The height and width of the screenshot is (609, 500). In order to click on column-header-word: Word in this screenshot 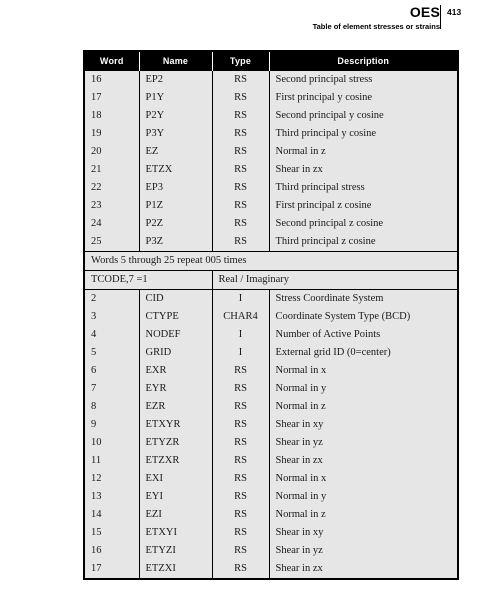, I will do `click(112, 61)`.